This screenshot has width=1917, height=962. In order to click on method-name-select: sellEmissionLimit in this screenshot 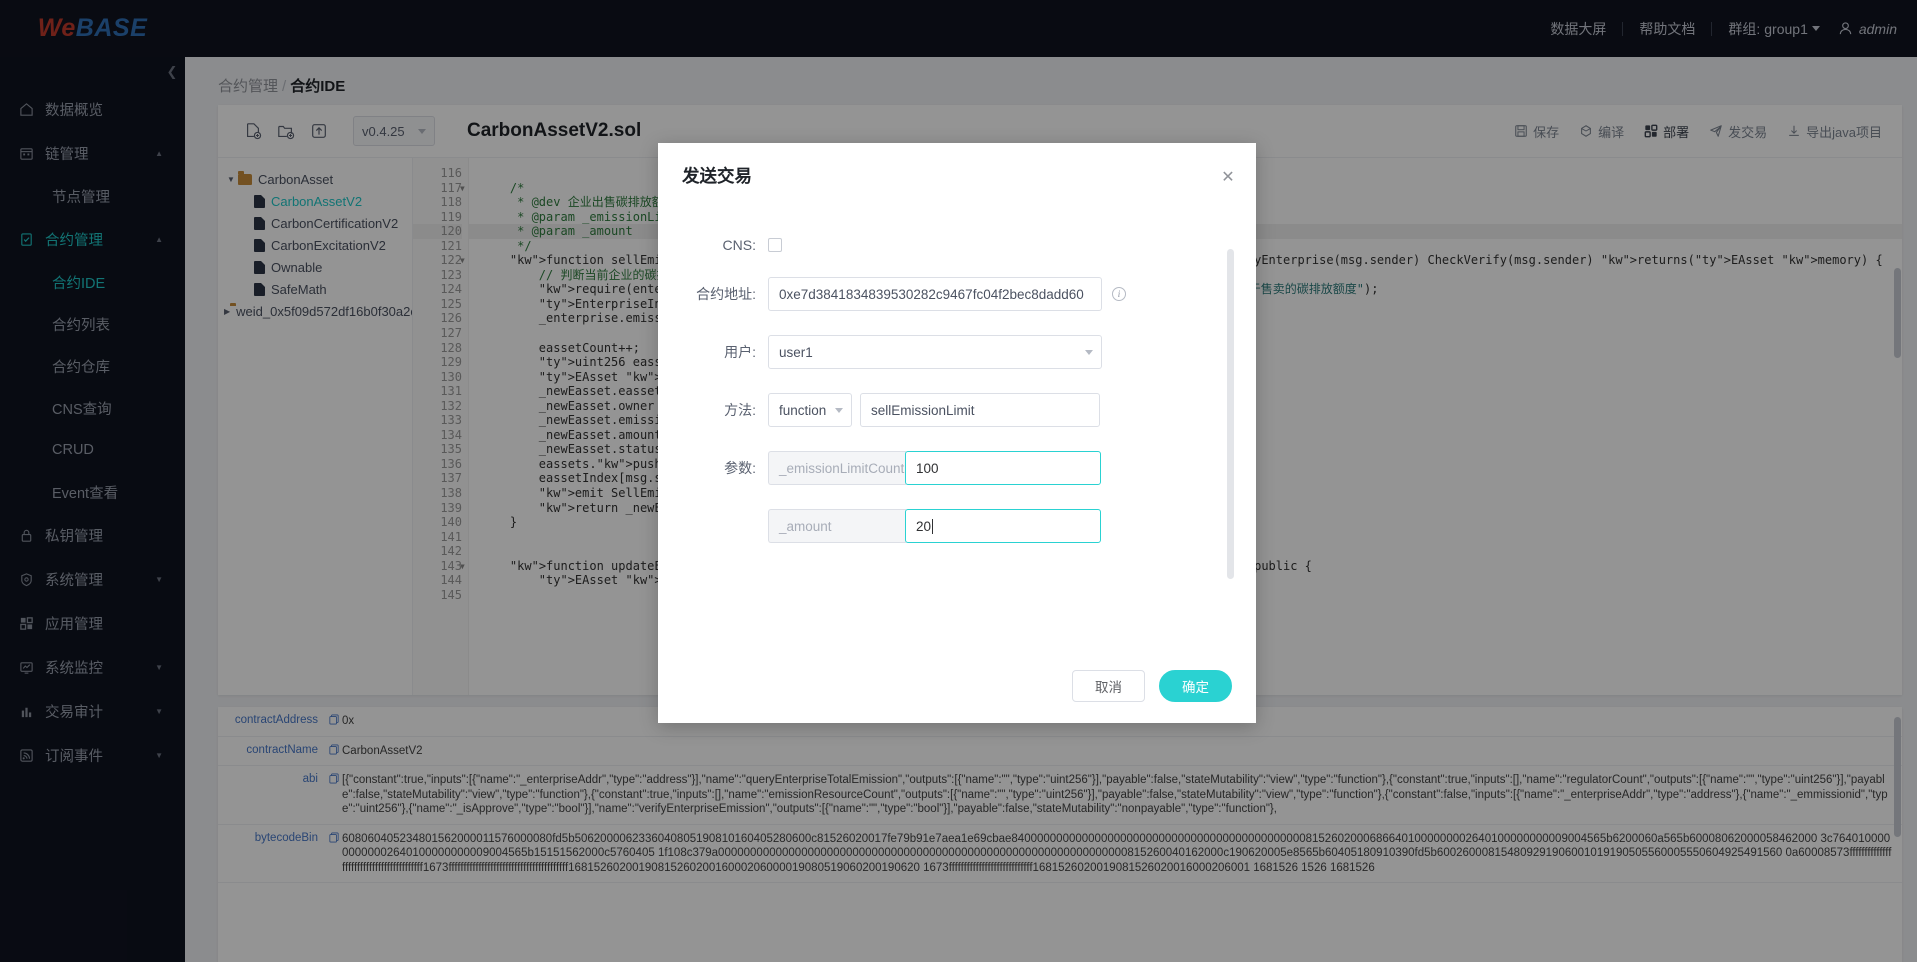, I will do `click(980, 410)`.